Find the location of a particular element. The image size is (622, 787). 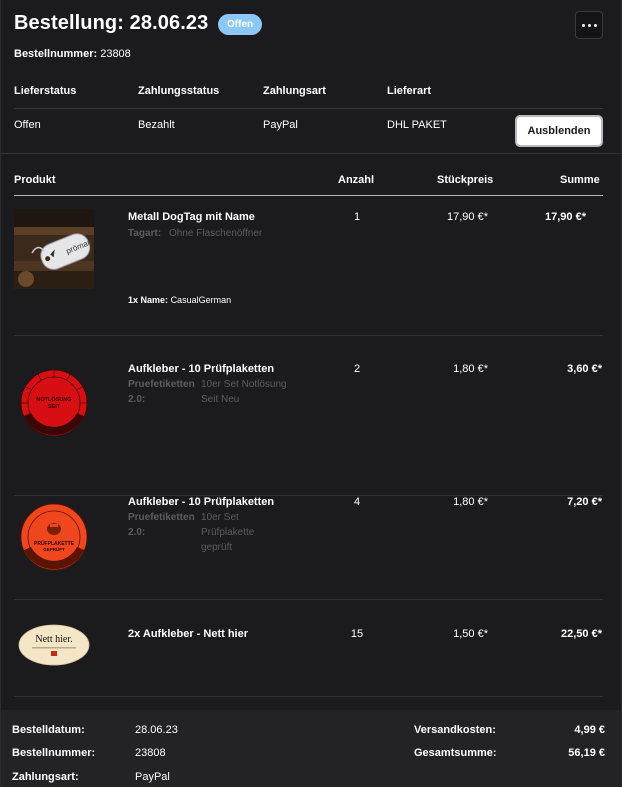

order-date-value: 28.06.23 is located at coordinates (156, 730).